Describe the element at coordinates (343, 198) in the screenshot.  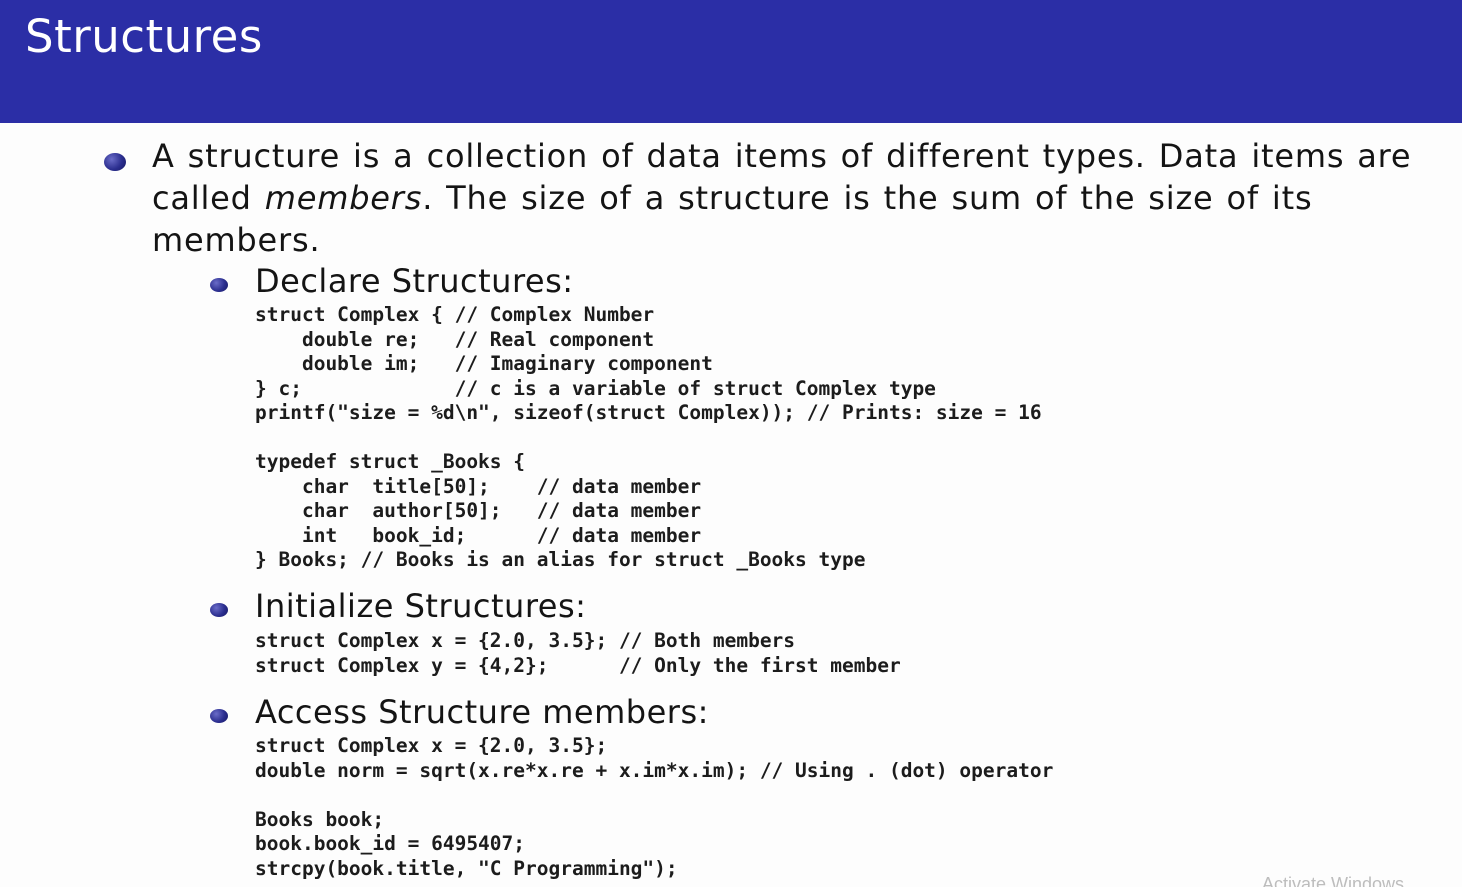
I see `intro-emphasis: members` at that location.